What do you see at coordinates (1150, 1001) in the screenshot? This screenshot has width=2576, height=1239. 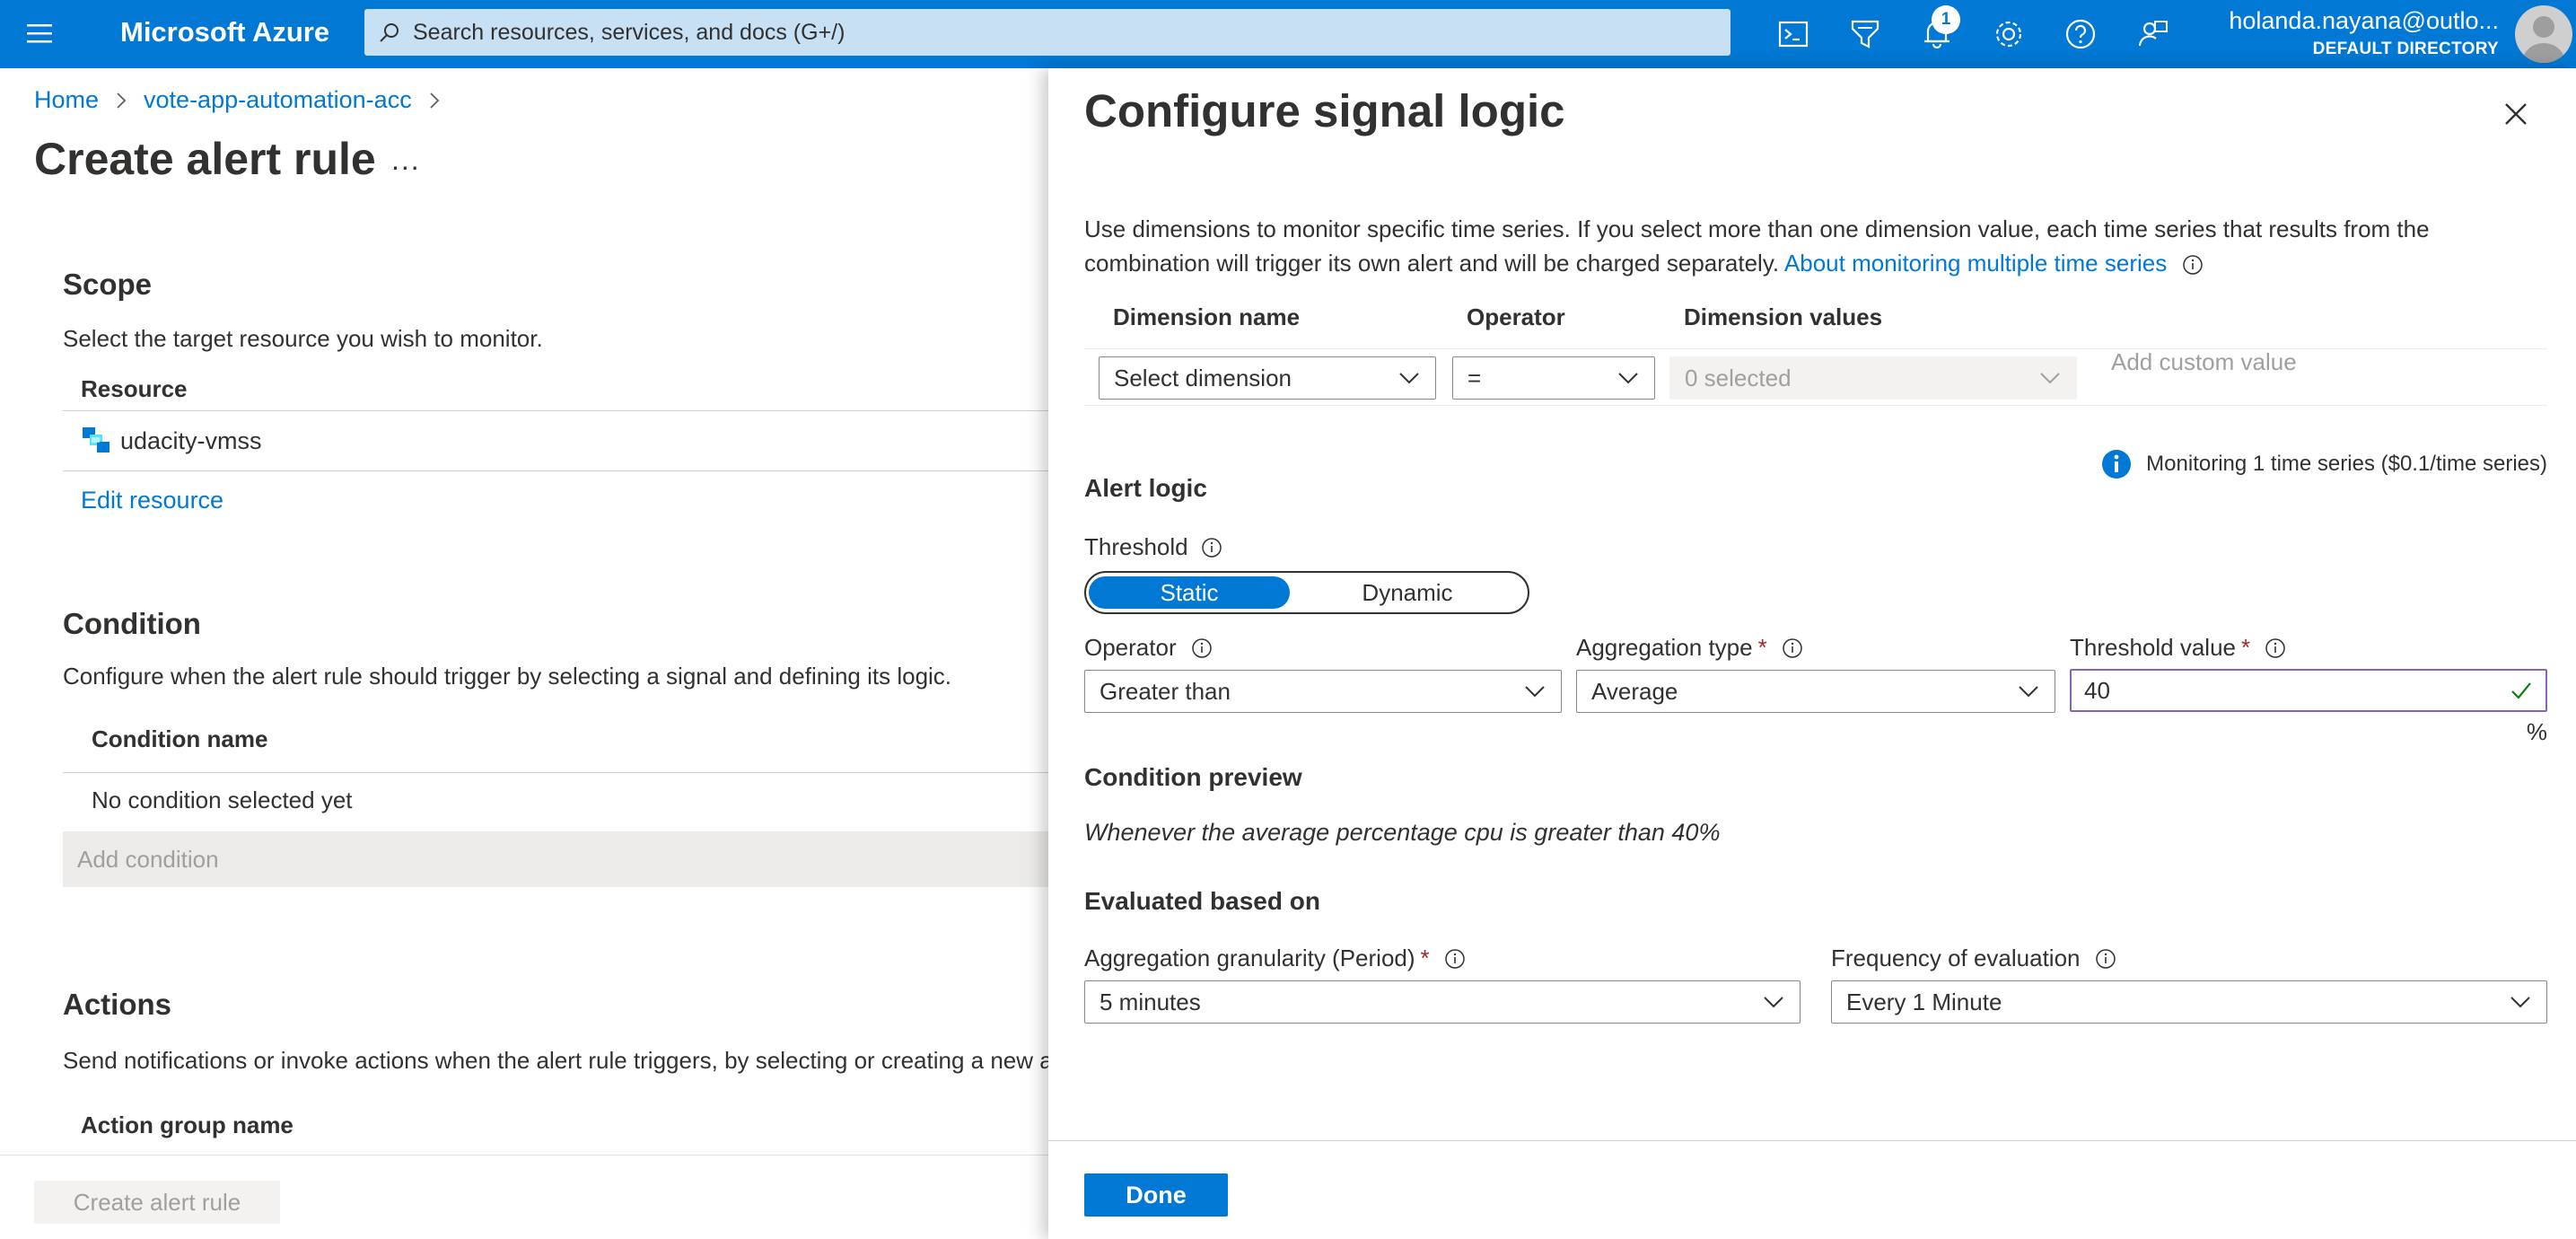 I see `aggregation-granularity-value: 5 minutes` at bounding box center [1150, 1001].